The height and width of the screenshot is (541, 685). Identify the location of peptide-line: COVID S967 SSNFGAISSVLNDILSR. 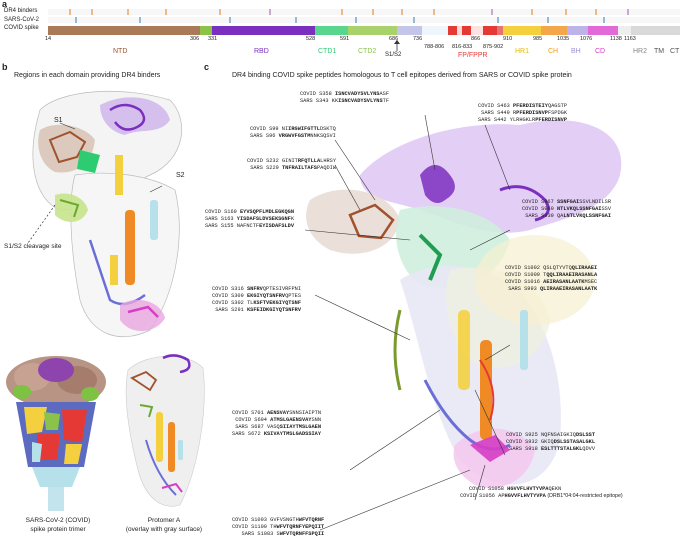
(567, 202).